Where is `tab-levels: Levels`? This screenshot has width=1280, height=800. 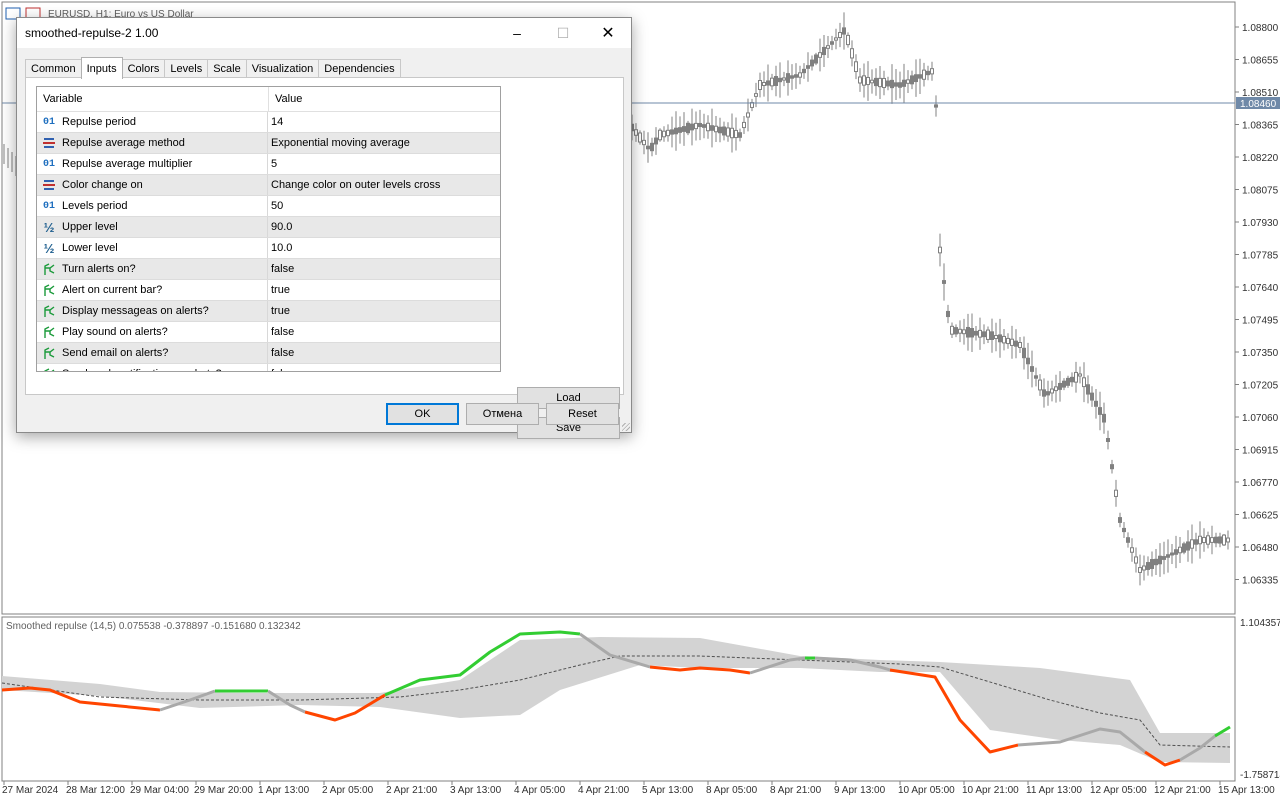 tab-levels: Levels is located at coordinates (186, 68).